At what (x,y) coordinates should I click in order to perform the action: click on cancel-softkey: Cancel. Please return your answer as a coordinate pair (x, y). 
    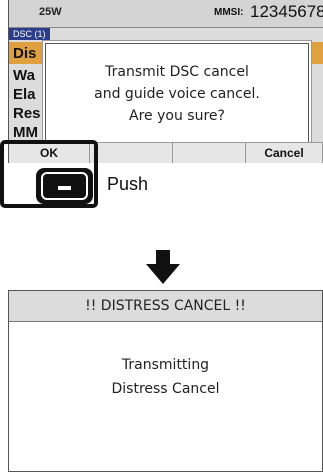
    Looking at the image, I should click on (284, 153).